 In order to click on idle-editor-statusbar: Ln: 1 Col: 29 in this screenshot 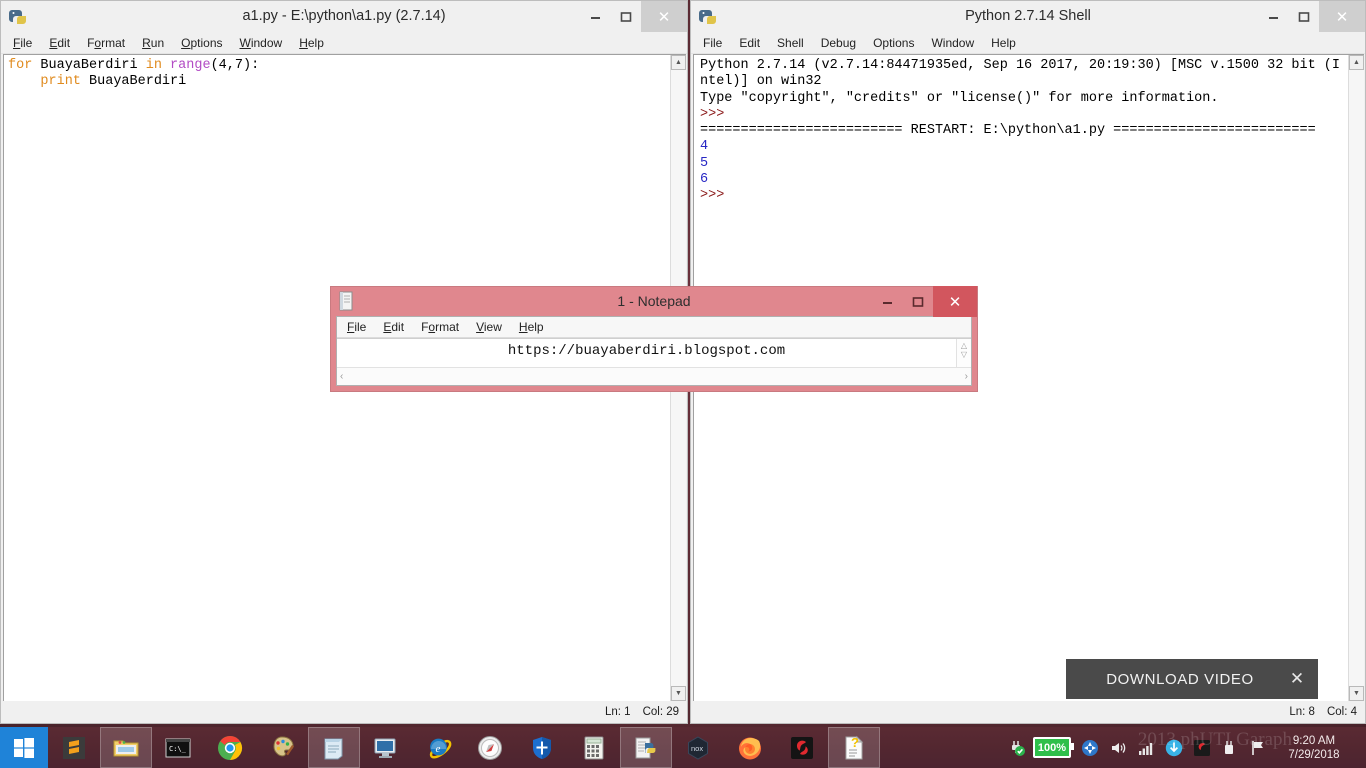, I will do `click(344, 712)`.